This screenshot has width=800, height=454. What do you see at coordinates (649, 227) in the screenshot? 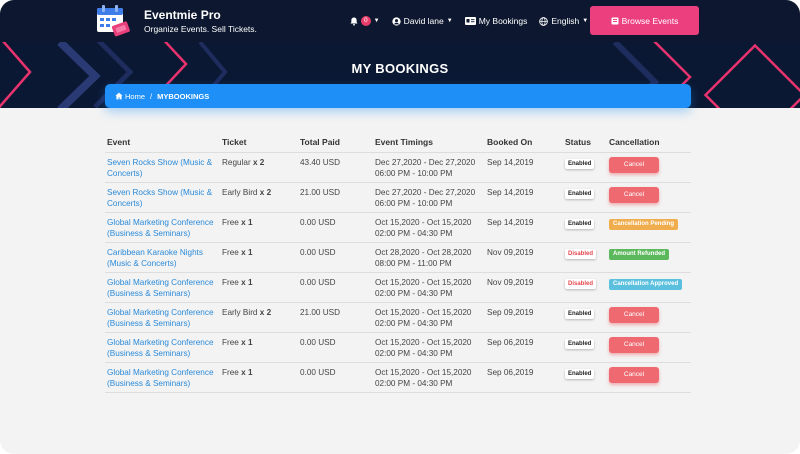
I see `cancellation-cell: Cancellation Pending` at bounding box center [649, 227].